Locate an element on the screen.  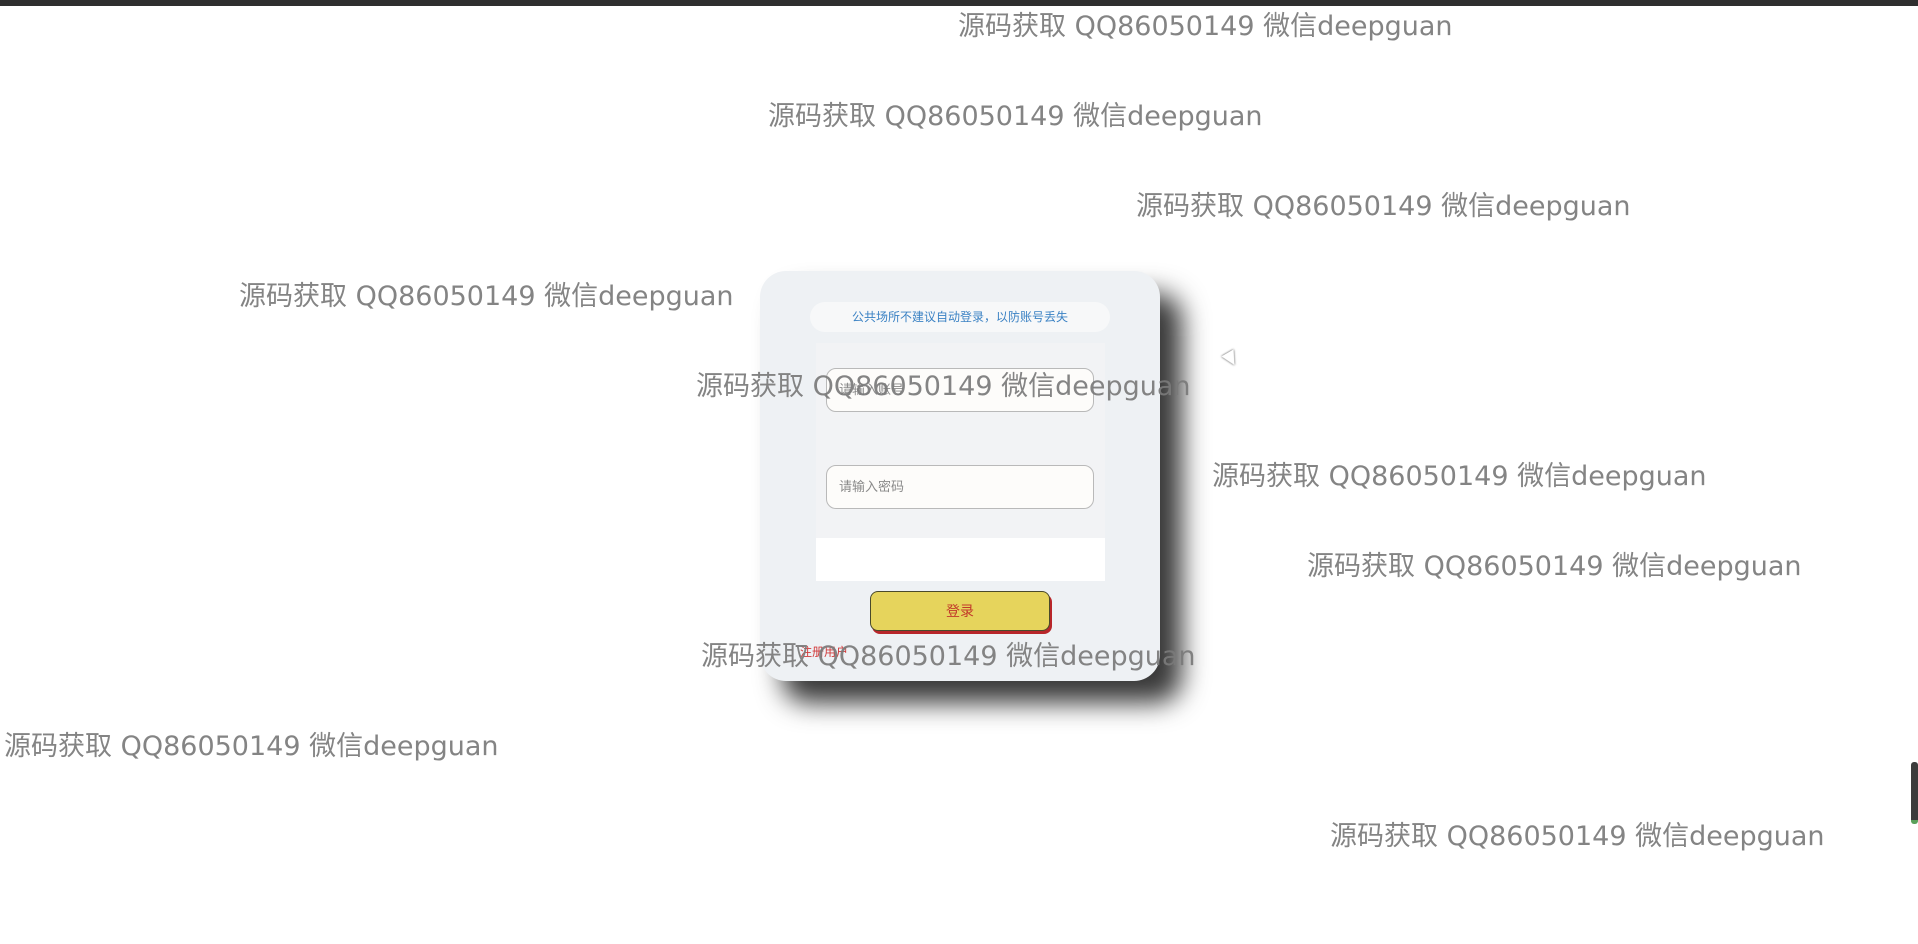
scrollbar is located at coordinates (1914, 793).